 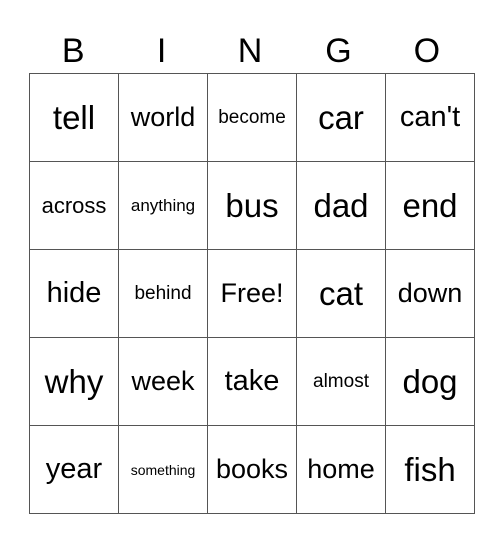 I want to click on bingo-cell: why, so click(x=74, y=381).